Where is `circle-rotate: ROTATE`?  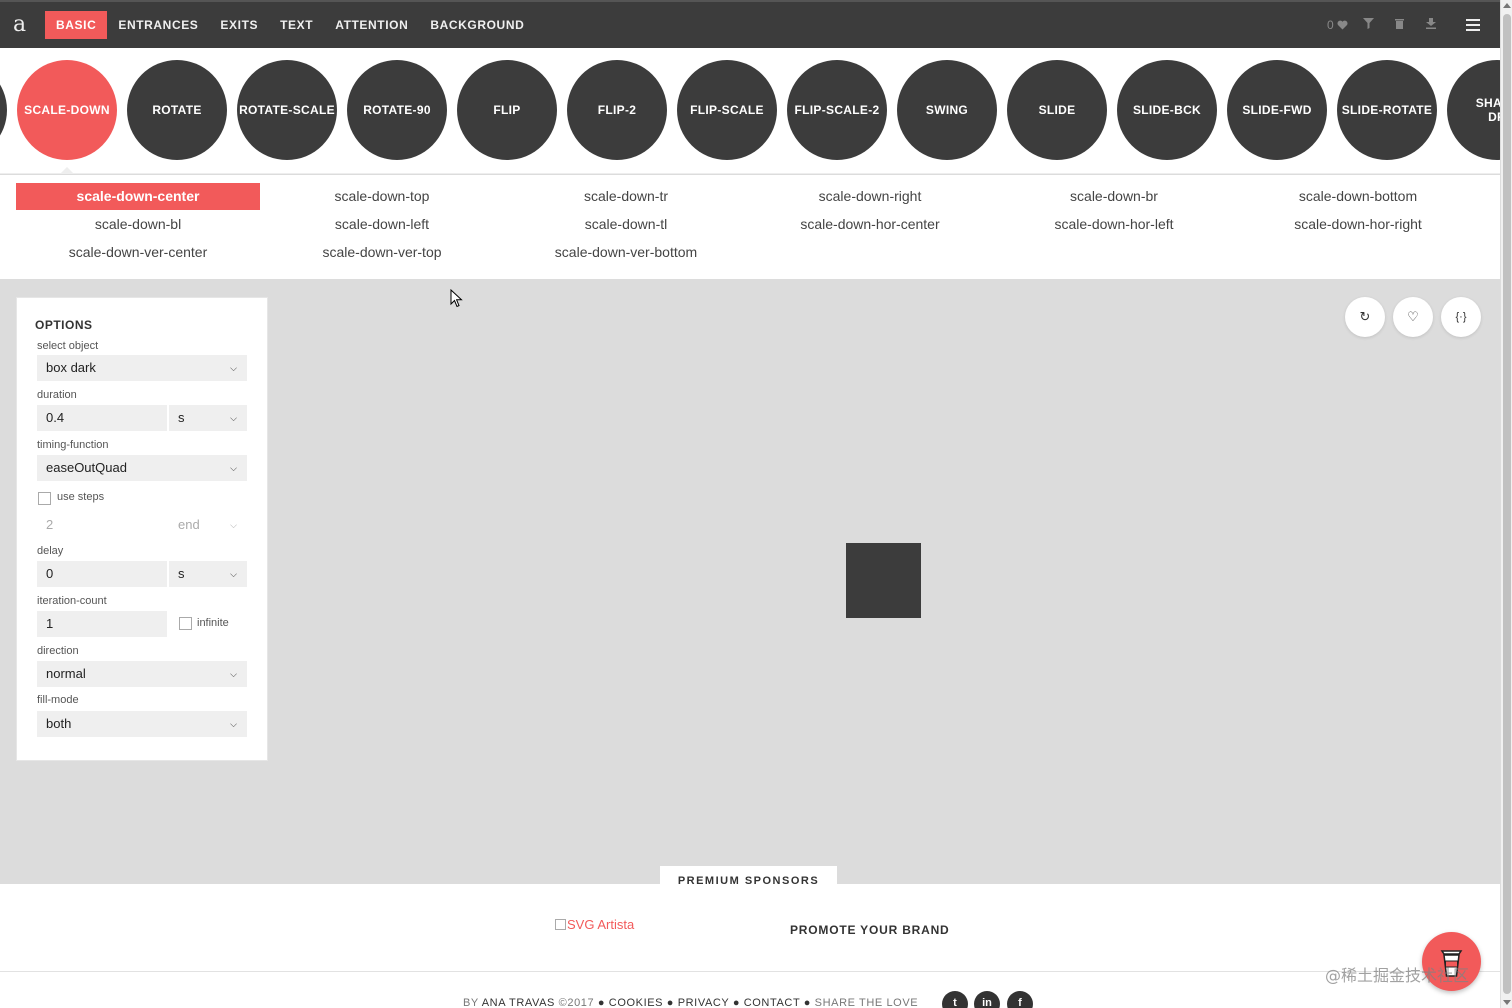 circle-rotate: ROTATE is located at coordinates (177, 110).